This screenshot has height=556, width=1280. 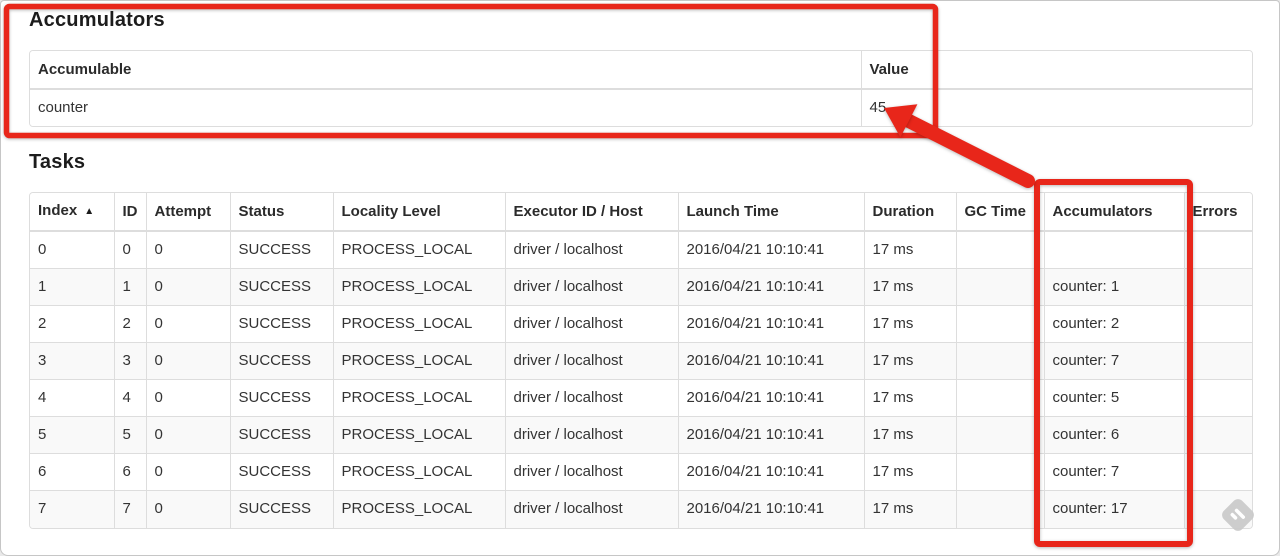 What do you see at coordinates (1056, 107) in the screenshot?
I see `accumulable-value-cell: 45` at bounding box center [1056, 107].